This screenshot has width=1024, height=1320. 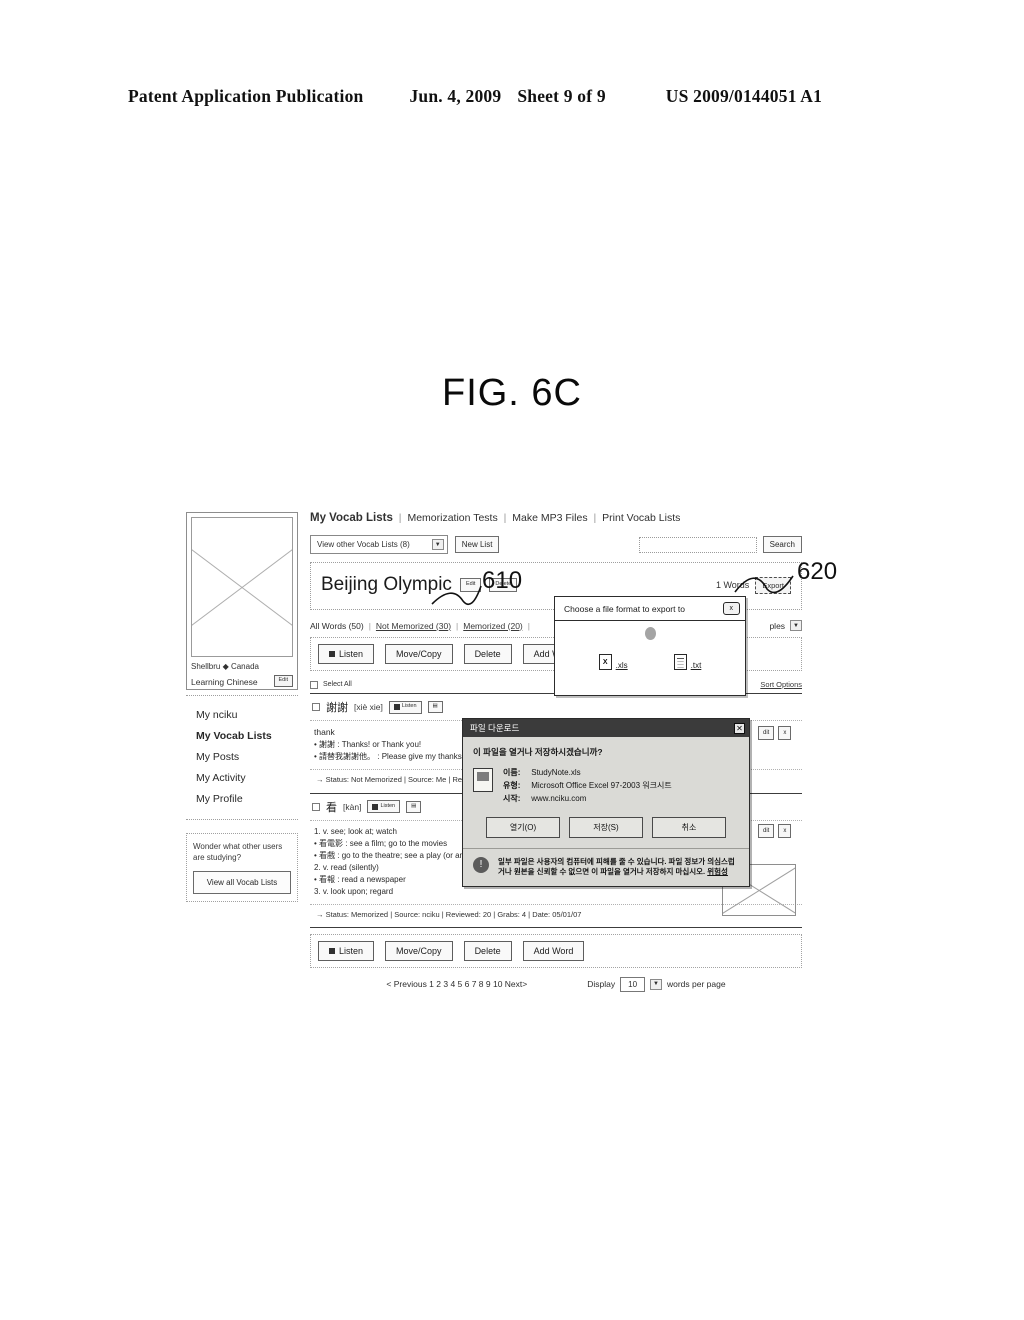 I want to click on search-area: Search, so click(x=720, y=544).